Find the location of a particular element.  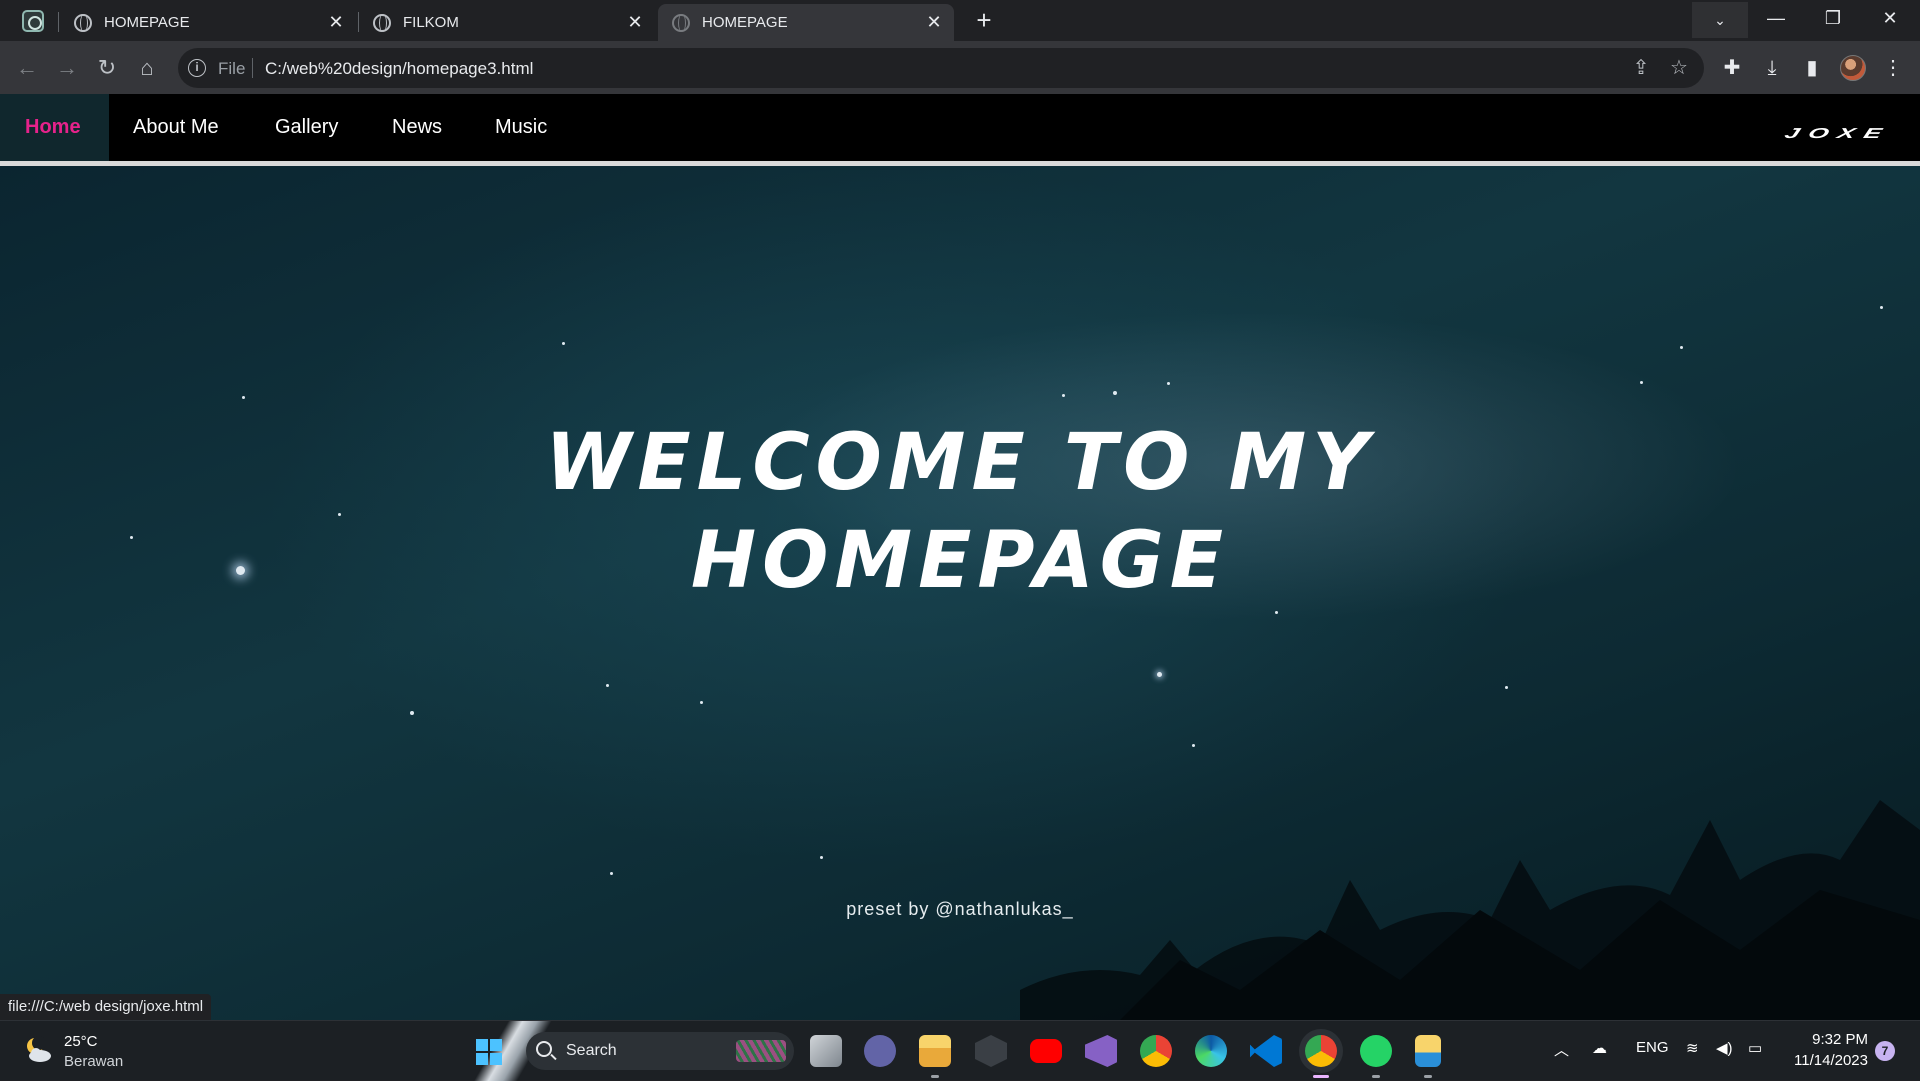

hero-title-line-2: HOMEPAGE is located at coordinates (960, 561).